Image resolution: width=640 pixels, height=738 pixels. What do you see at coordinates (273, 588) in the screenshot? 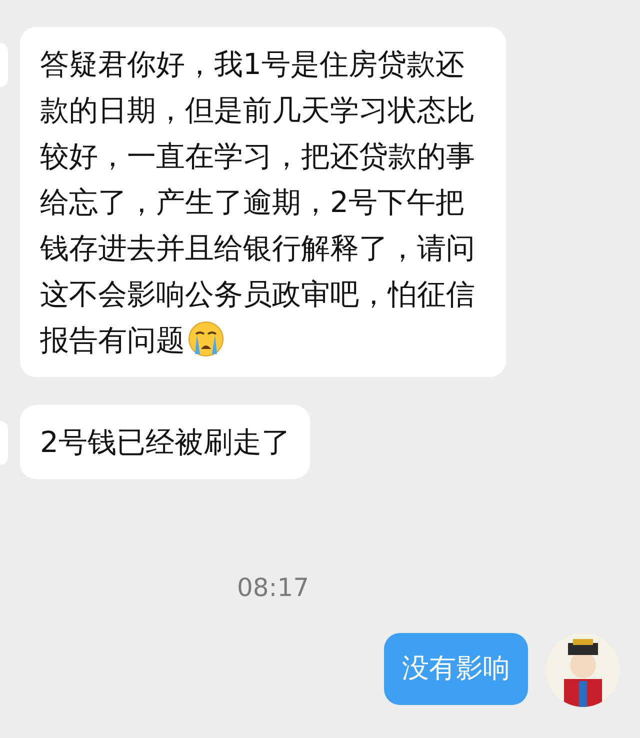
I see `timestamp: 08:17` at bounding box center [273, 588].